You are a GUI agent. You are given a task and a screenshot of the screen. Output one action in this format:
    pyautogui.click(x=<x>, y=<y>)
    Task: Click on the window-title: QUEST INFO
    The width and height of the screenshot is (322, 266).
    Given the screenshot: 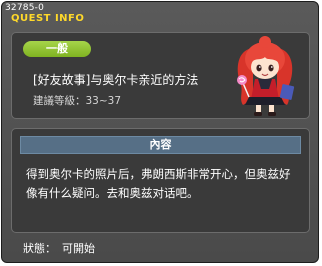 What is the action you would take?
    pyautogui.click(x=48, y=18)
    